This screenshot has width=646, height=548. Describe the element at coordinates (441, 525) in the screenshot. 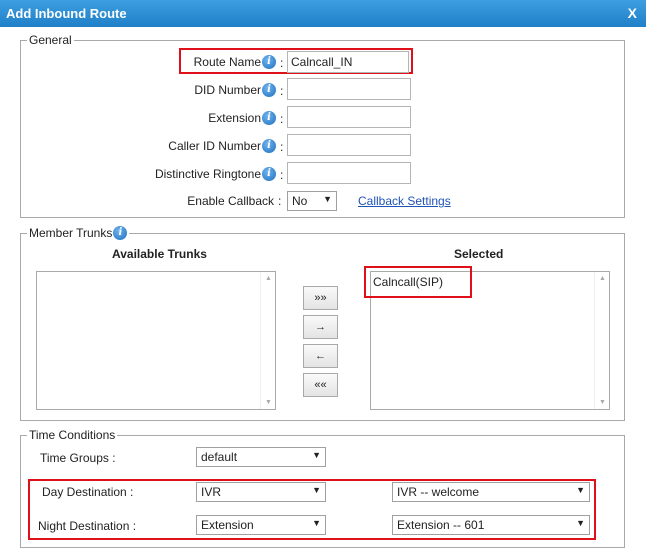

I see `night-destination-target-value: Extension -- 601` at that location.